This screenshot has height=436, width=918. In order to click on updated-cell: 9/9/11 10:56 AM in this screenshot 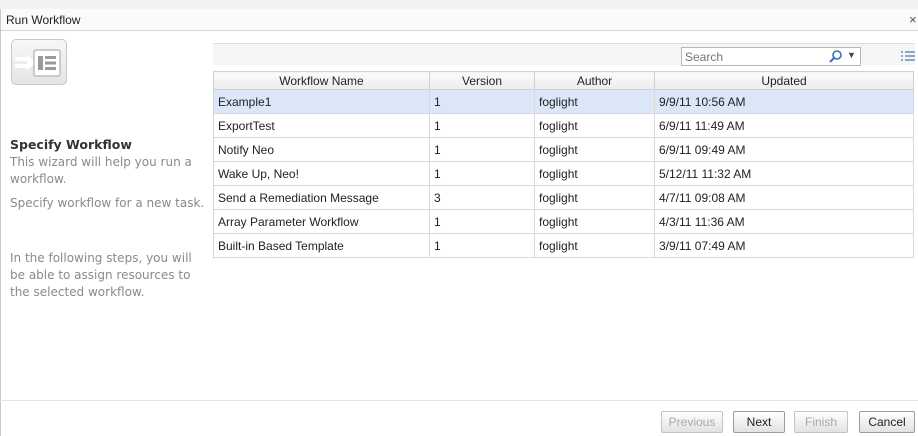, I will do `click(784, 101)`.